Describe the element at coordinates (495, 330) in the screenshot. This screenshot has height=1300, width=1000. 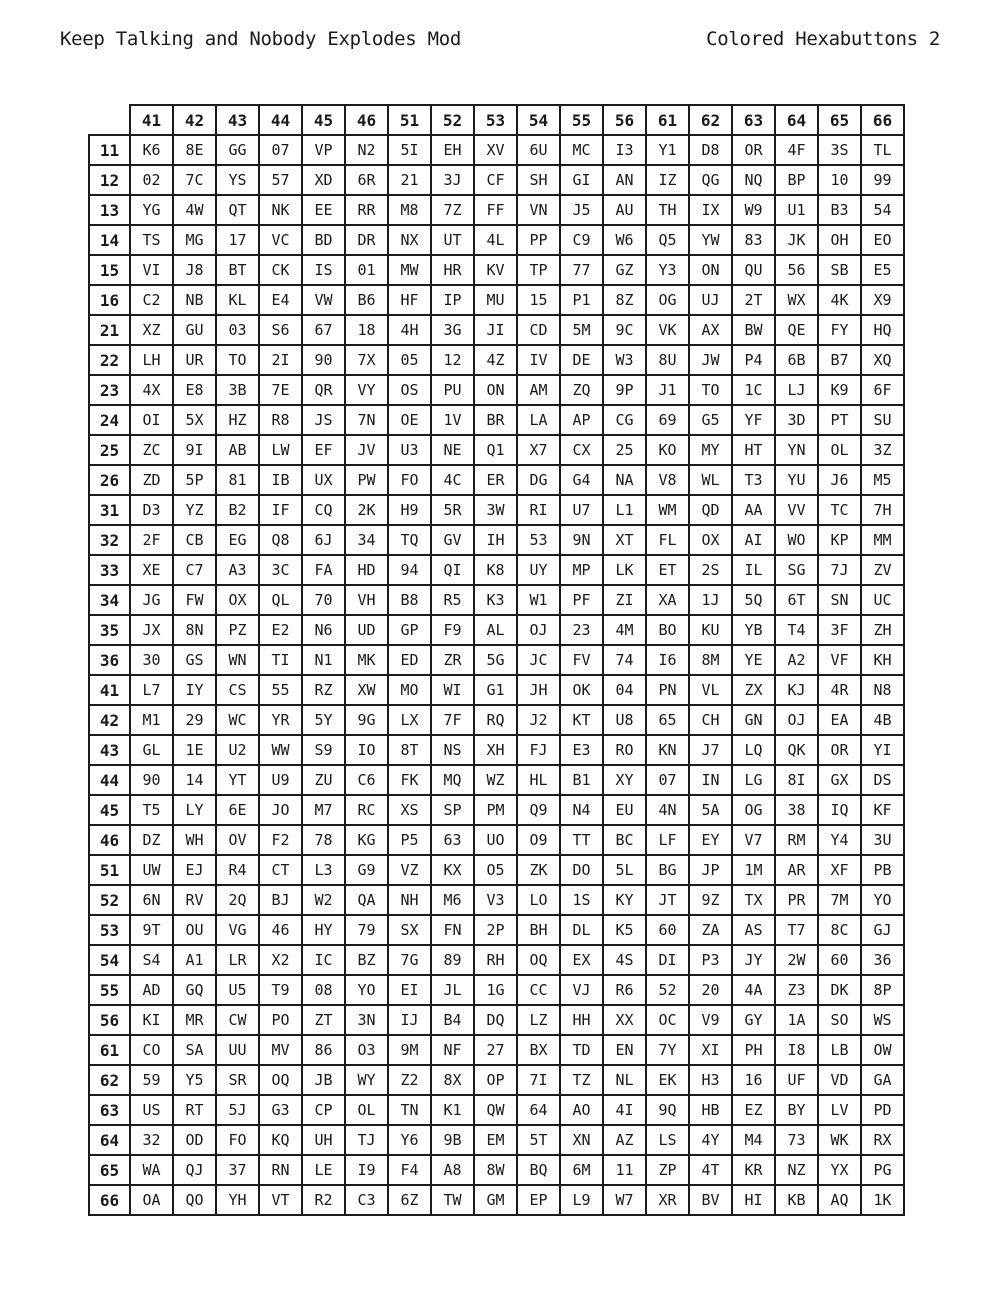
I see `table-cell: JI` at that location.